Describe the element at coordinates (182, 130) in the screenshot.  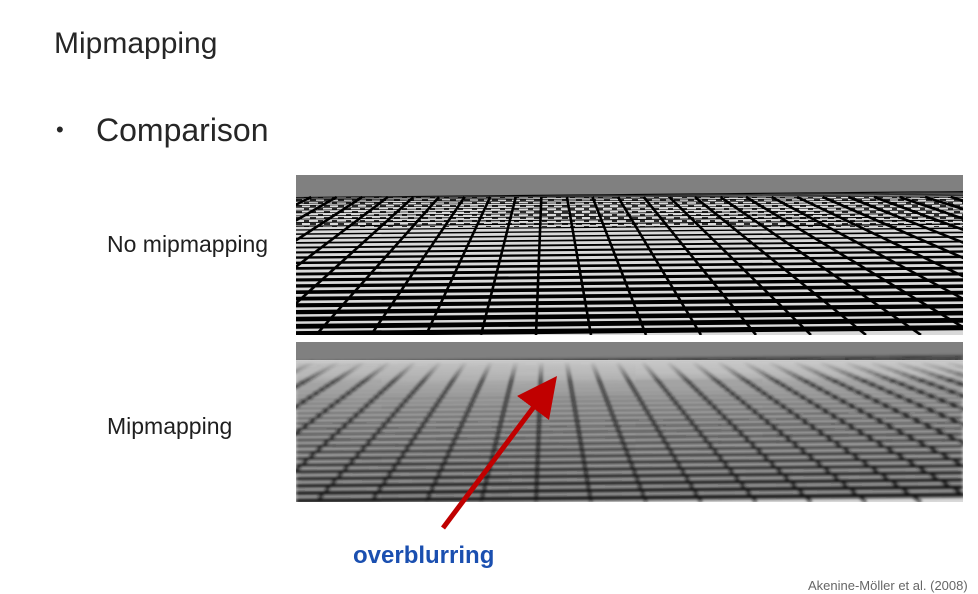
I see `bullet-text: Comparison` at that location.